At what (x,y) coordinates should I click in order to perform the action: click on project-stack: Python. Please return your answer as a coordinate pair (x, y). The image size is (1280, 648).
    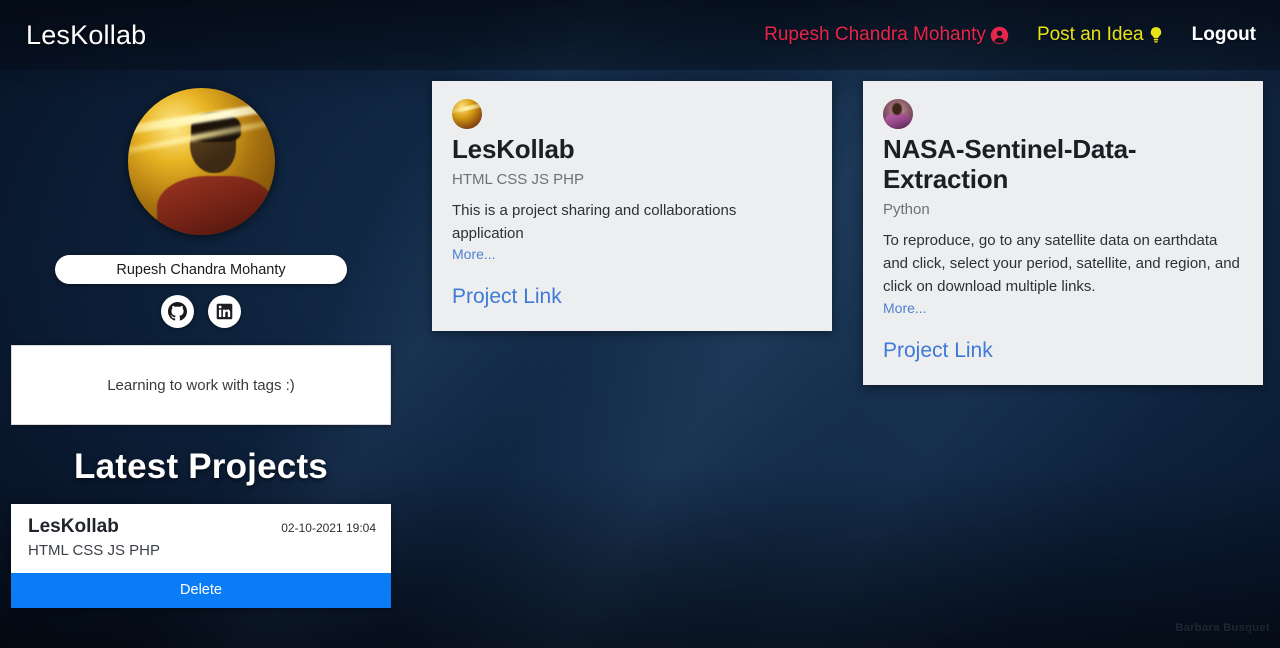
    Looking at the image, I should click on (906, 209).